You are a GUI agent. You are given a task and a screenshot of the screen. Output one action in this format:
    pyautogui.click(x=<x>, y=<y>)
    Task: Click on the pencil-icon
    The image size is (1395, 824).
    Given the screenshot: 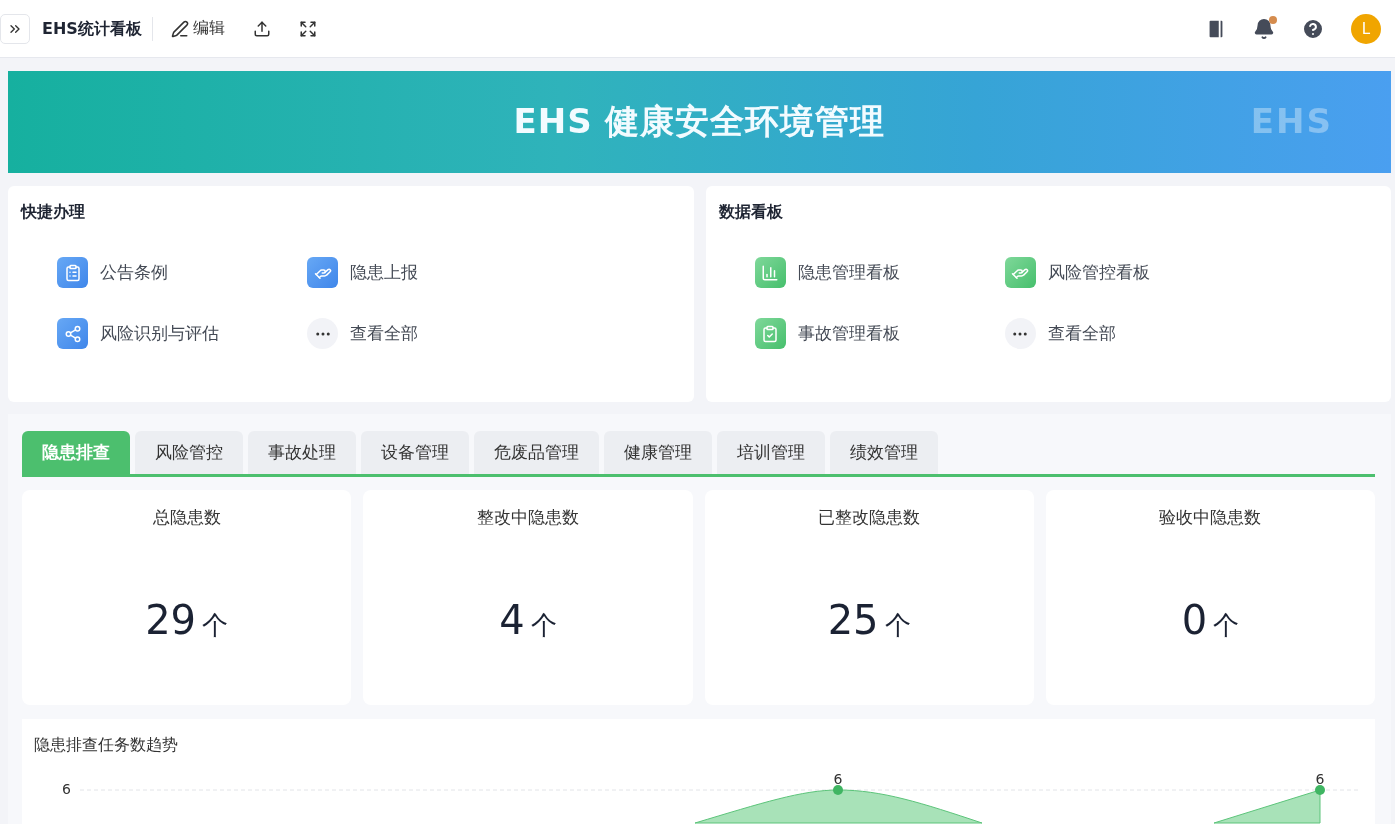 What is the action you would take?
    pyautogui.click(x=179, y=28)
    